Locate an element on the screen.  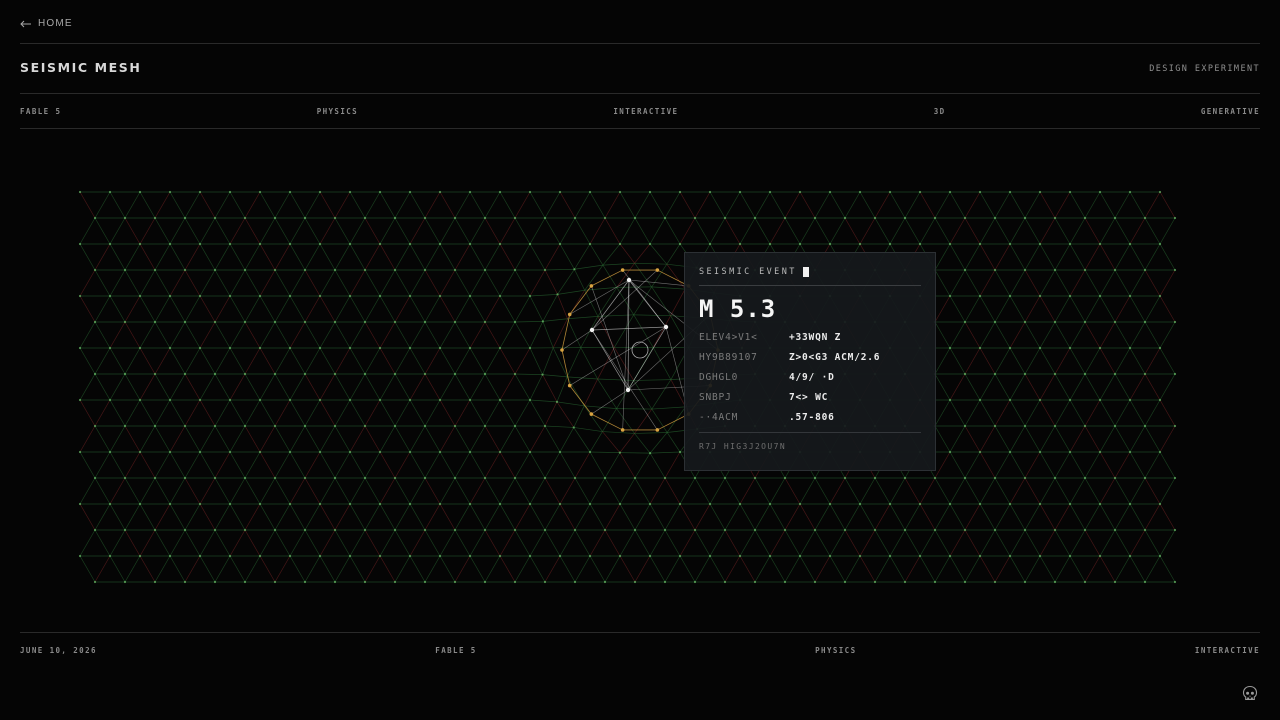
epicenter-target-icon is located at coordinates (640, 350).